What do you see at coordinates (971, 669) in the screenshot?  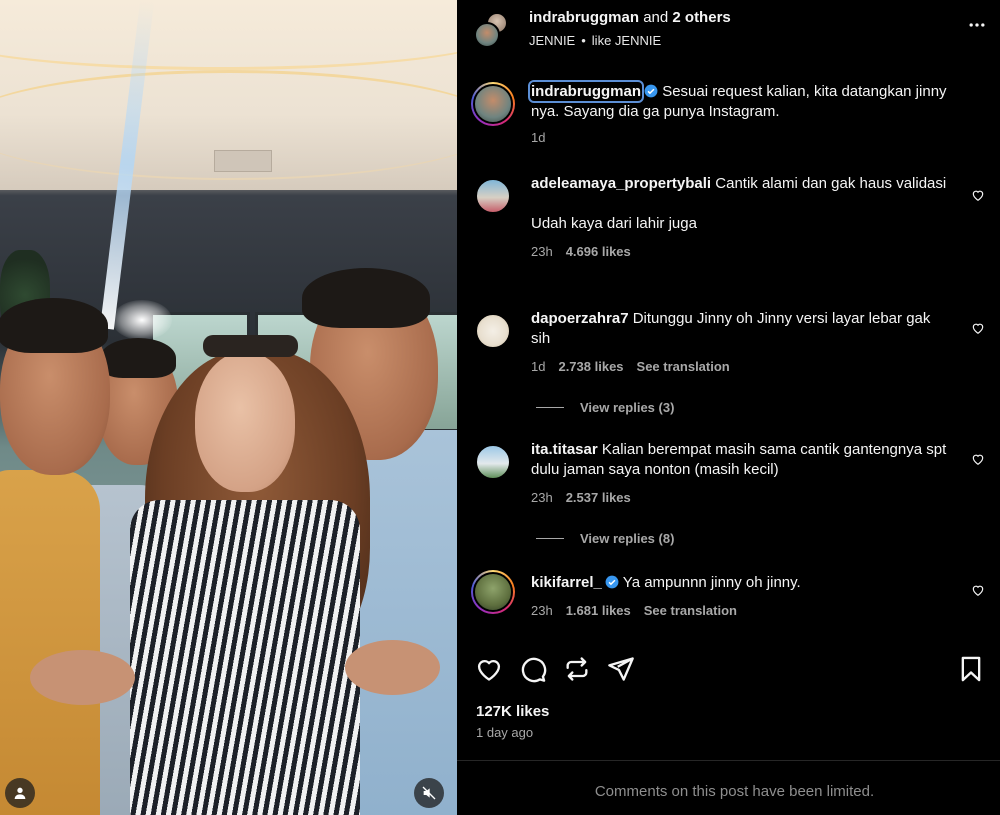 I see `bookmark-icon` at bounding box center [971, 669].